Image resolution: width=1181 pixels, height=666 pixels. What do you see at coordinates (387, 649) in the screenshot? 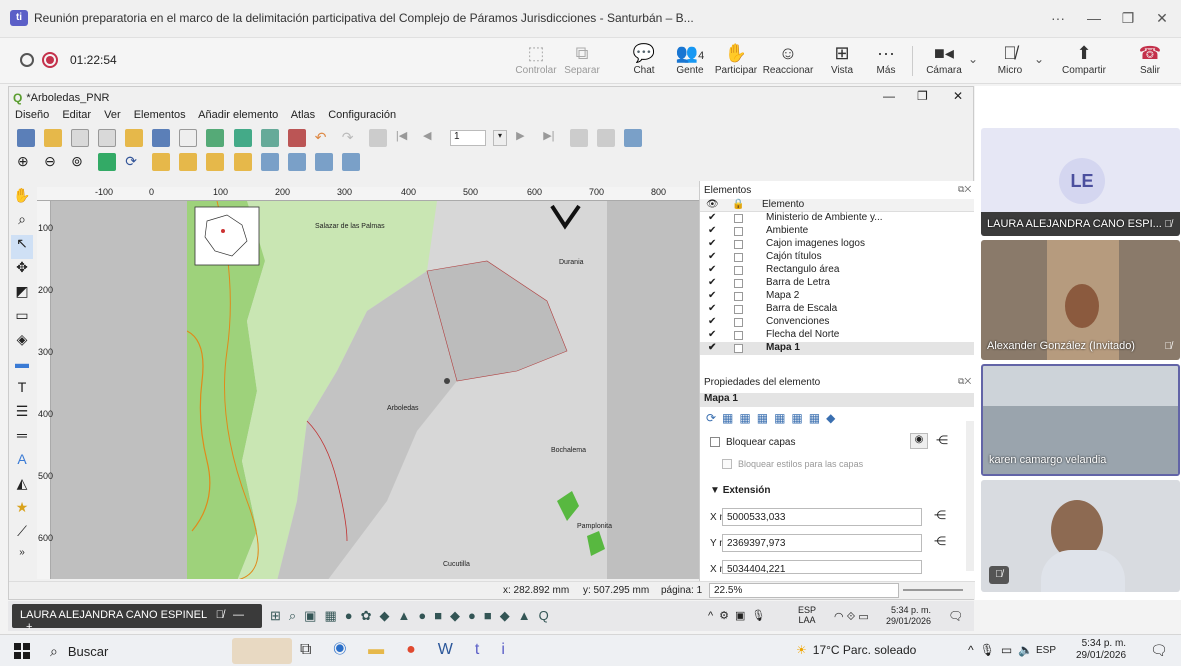
I see `file-explorer-icon: ▬` at bounding box center [387, 649].